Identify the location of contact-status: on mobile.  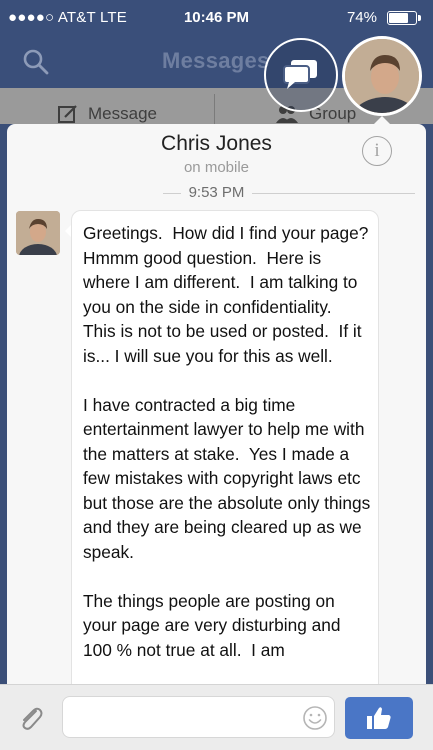
(216, 167).